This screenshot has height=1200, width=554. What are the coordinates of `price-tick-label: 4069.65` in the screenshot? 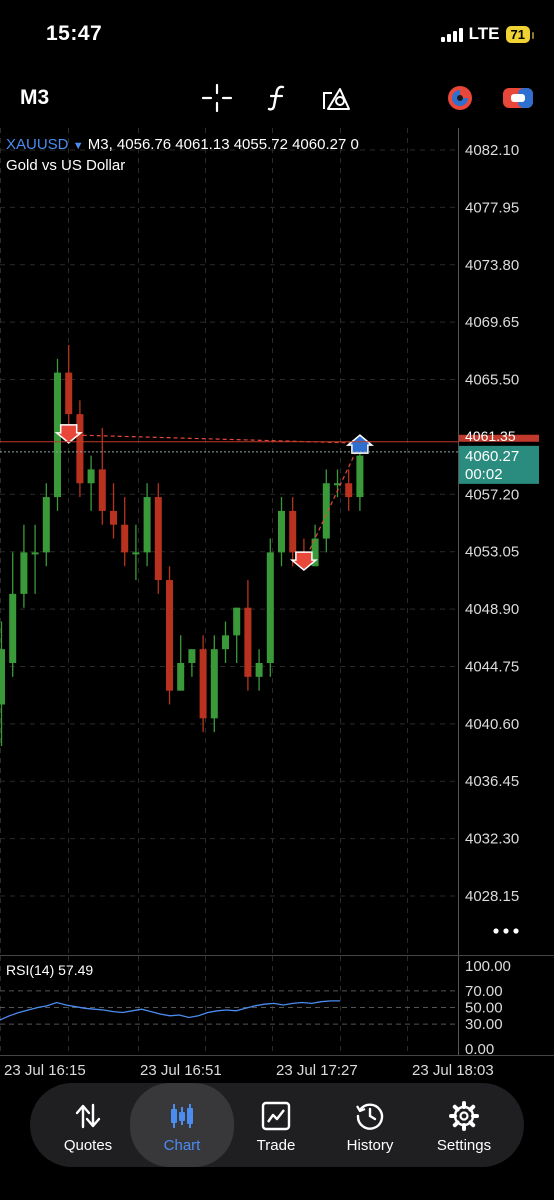 It's located at (492, 322).